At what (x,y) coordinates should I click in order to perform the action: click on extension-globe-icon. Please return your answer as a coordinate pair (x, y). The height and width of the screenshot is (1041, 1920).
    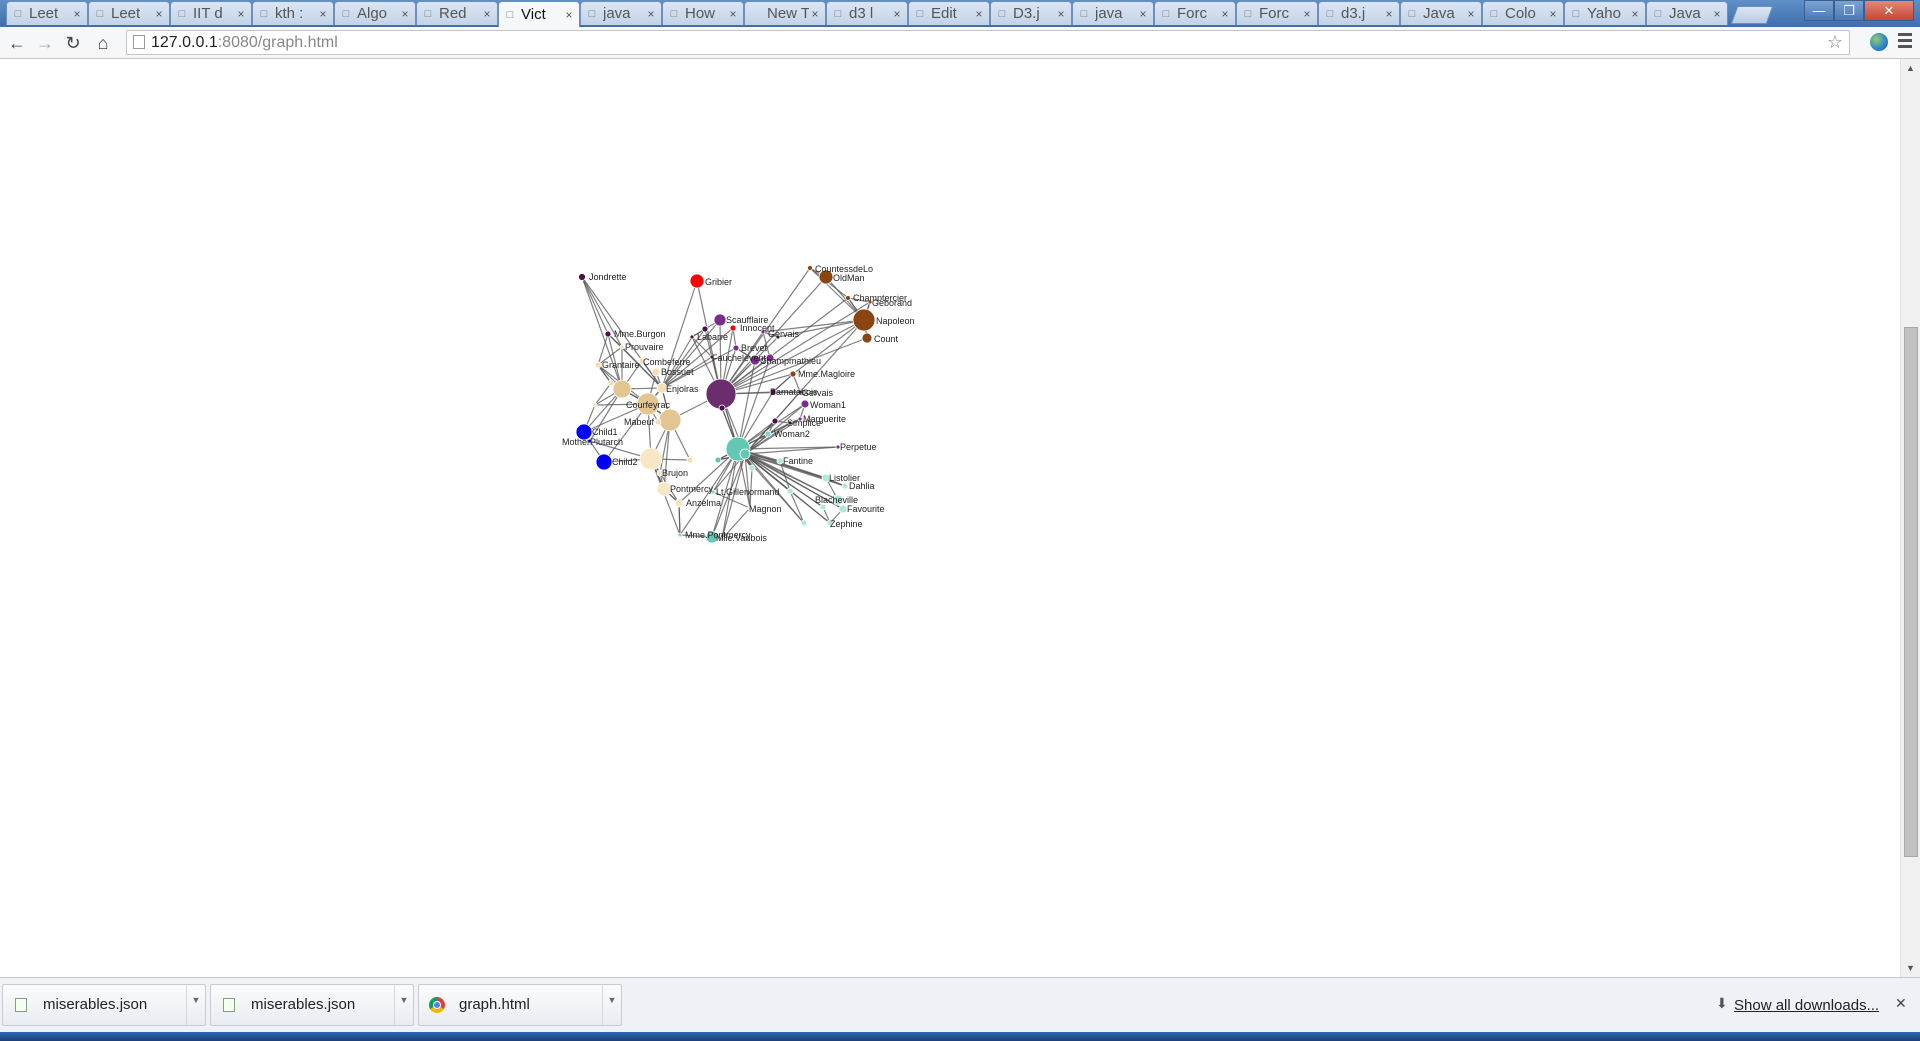
    Looking at the image, I should click on (1879, 42).